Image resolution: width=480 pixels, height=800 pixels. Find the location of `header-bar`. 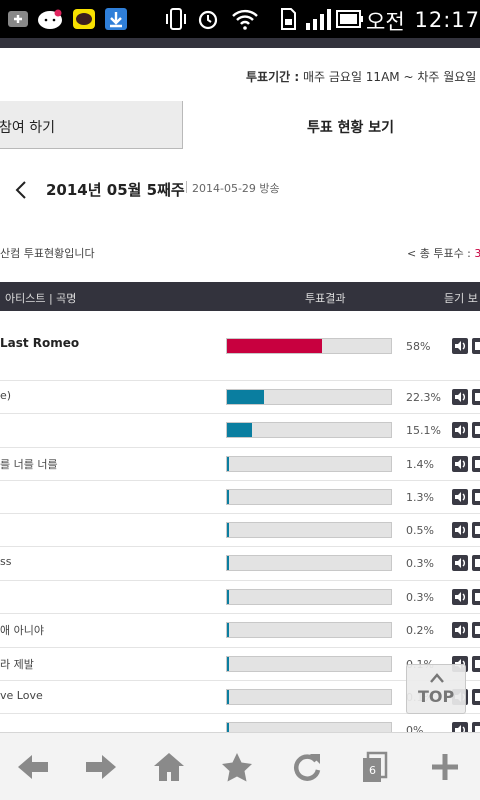

header-bar is located at coordinates (240, 43).